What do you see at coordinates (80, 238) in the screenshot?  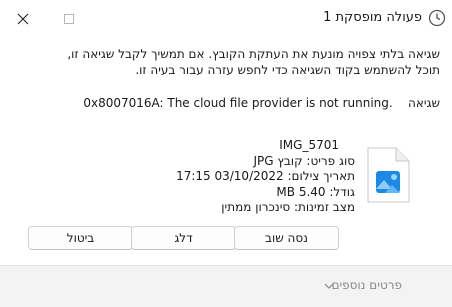 I see `cancel-button: ביטול` at bounding box center [80, 238].